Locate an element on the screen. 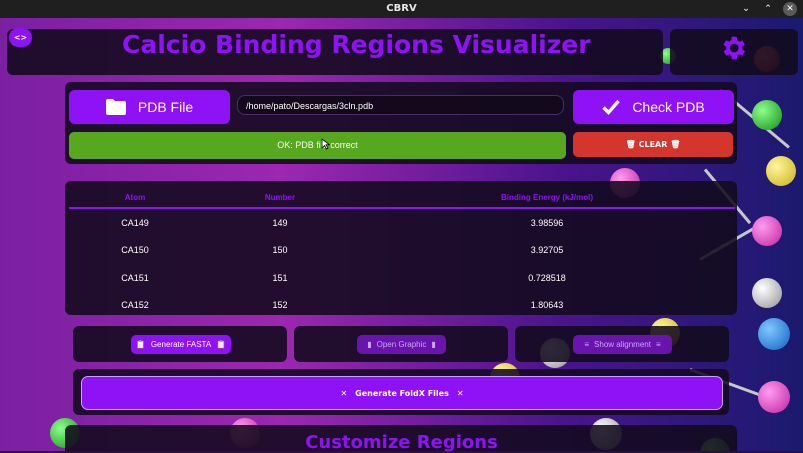 This screenshot has width=803, height=453. clear-button: 🗑 CLEAR 🗑 is located at coordinates (653, 144).